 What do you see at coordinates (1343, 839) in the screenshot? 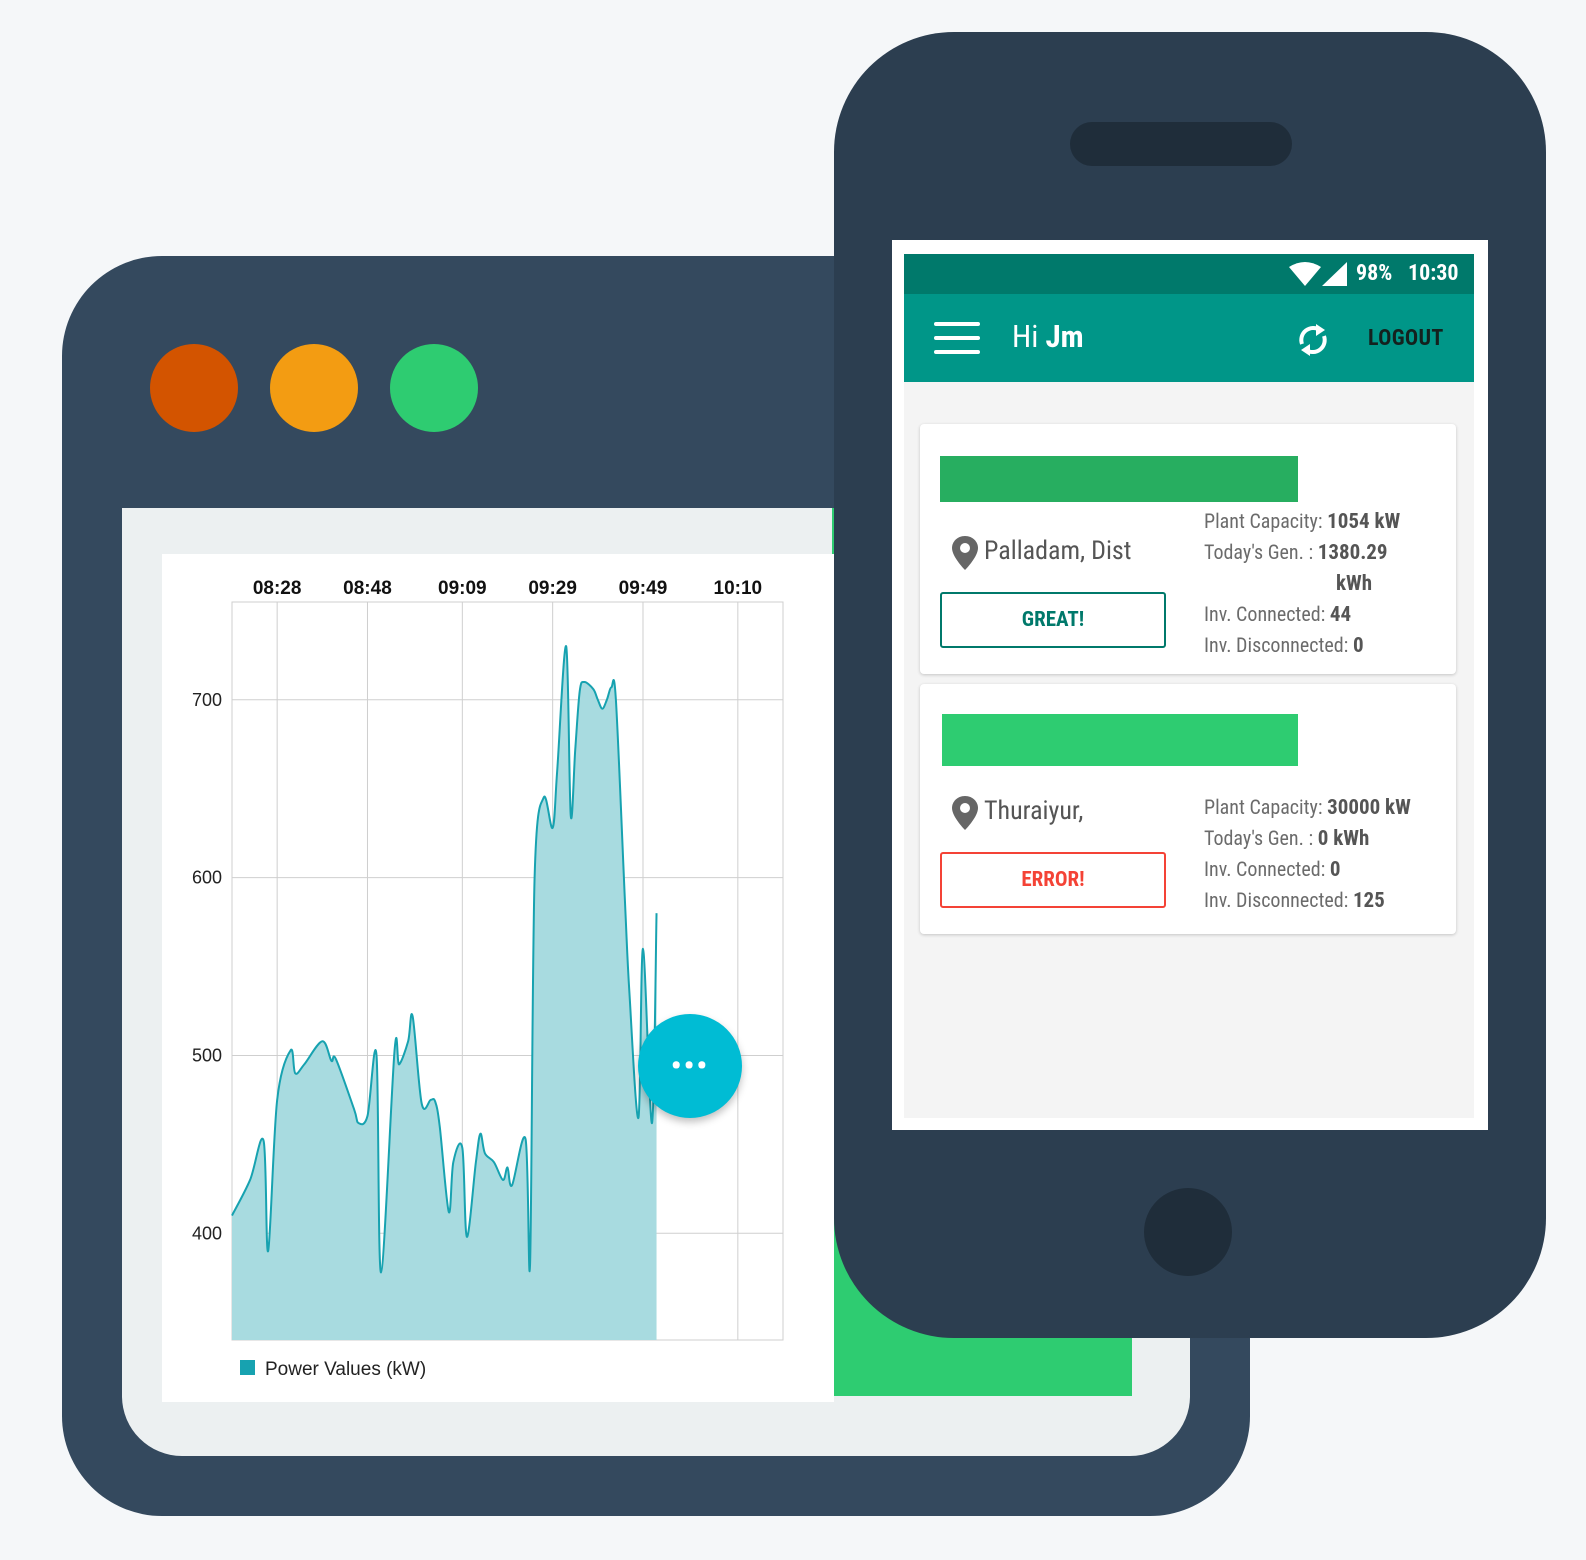
I see `generation-value: 0 kWh` at bounding box center [1343, 839].